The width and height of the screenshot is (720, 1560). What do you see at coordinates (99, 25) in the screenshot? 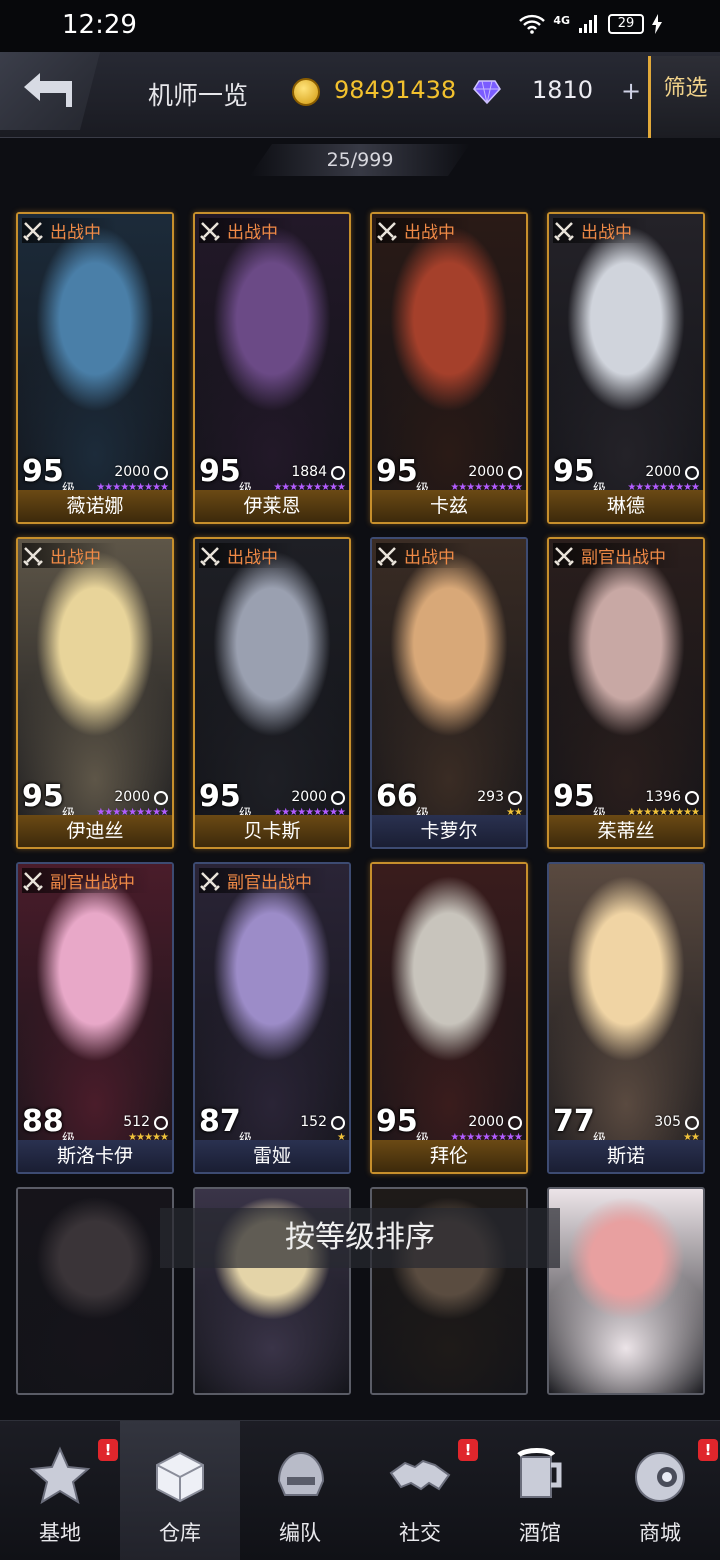
I see `clock: 12:29` at bounding box center [99, 25].